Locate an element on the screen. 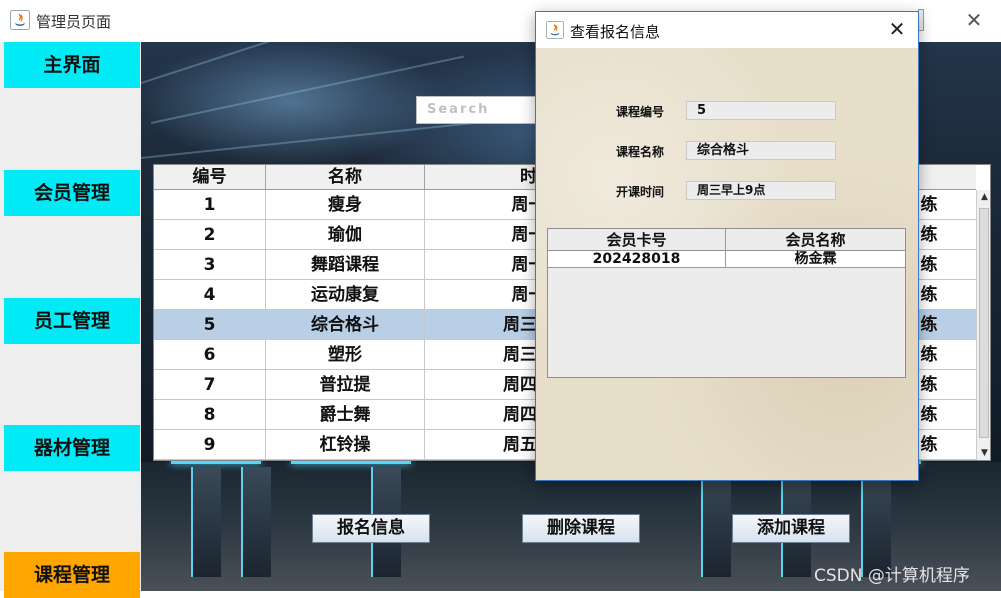 This screenshot has width=1001, height=598. cell-name: 爵士舞 is located at coordinates (345, 415).